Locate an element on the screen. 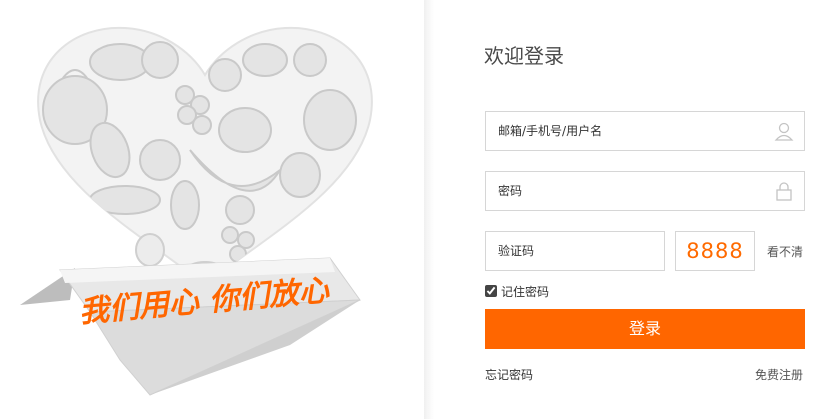 The height and width of the screenshot is (419, 823). password-input is located at coordinates (632, 191).